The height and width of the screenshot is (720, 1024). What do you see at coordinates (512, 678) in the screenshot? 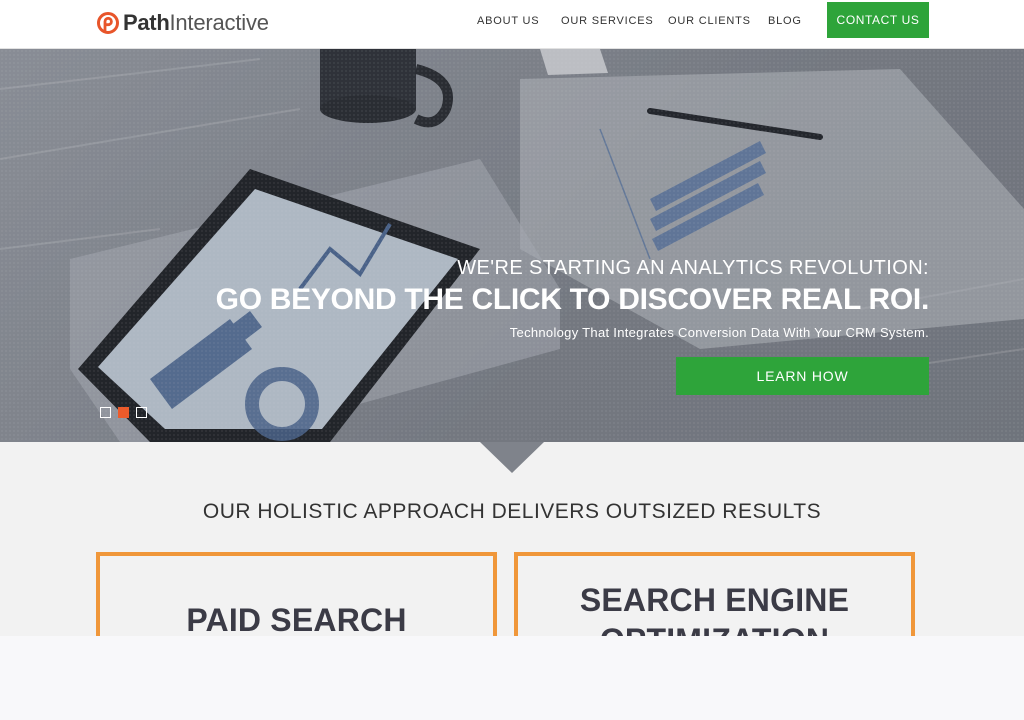
I see `page-bottom-overlay` at bounding box center [512, 678].